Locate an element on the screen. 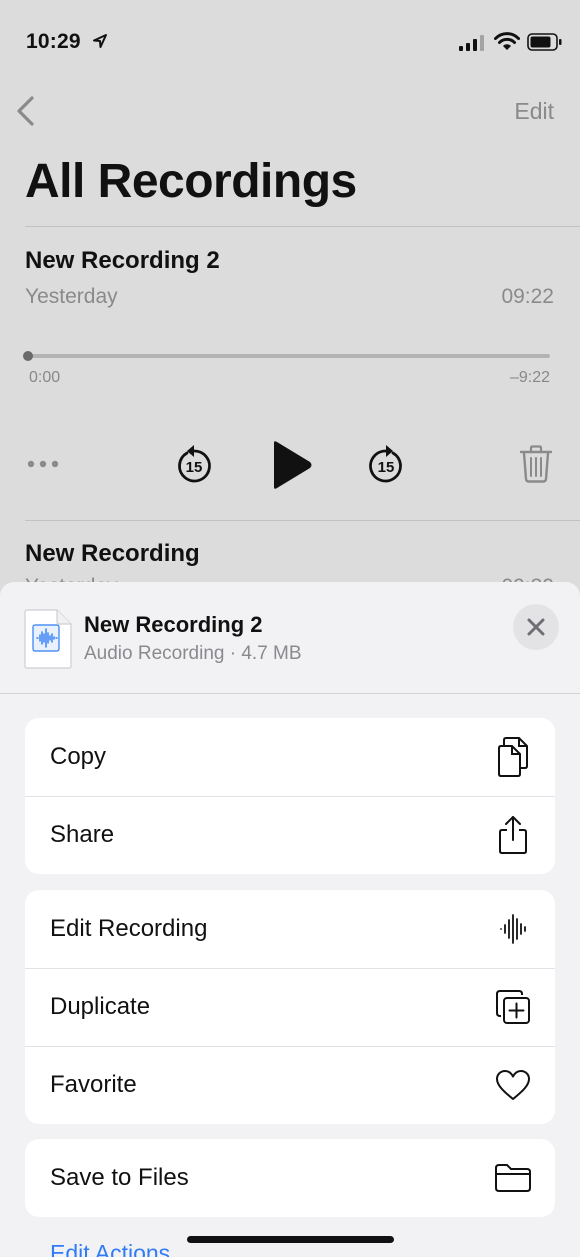 This screenshot has height=1257, width=580. action-label: Favorite is located at coordinates (93, 1084).